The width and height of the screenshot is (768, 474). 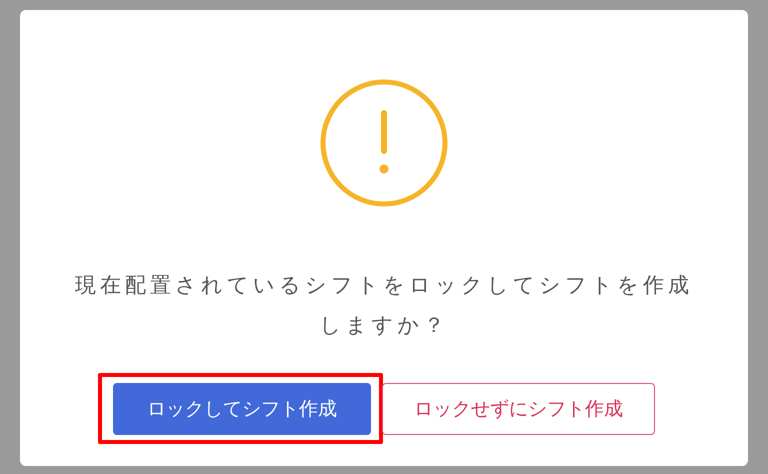 What do you see at coordinates (518, 409) in the screenshot?
I see `create-button: ロックせずにシフト作成` at bounding box center [518, 409].